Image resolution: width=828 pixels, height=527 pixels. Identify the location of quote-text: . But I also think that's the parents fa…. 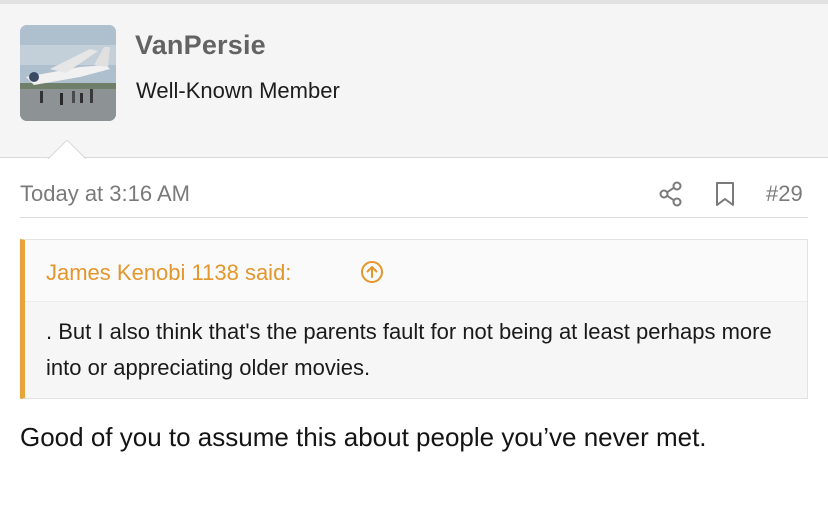
(409, 349).